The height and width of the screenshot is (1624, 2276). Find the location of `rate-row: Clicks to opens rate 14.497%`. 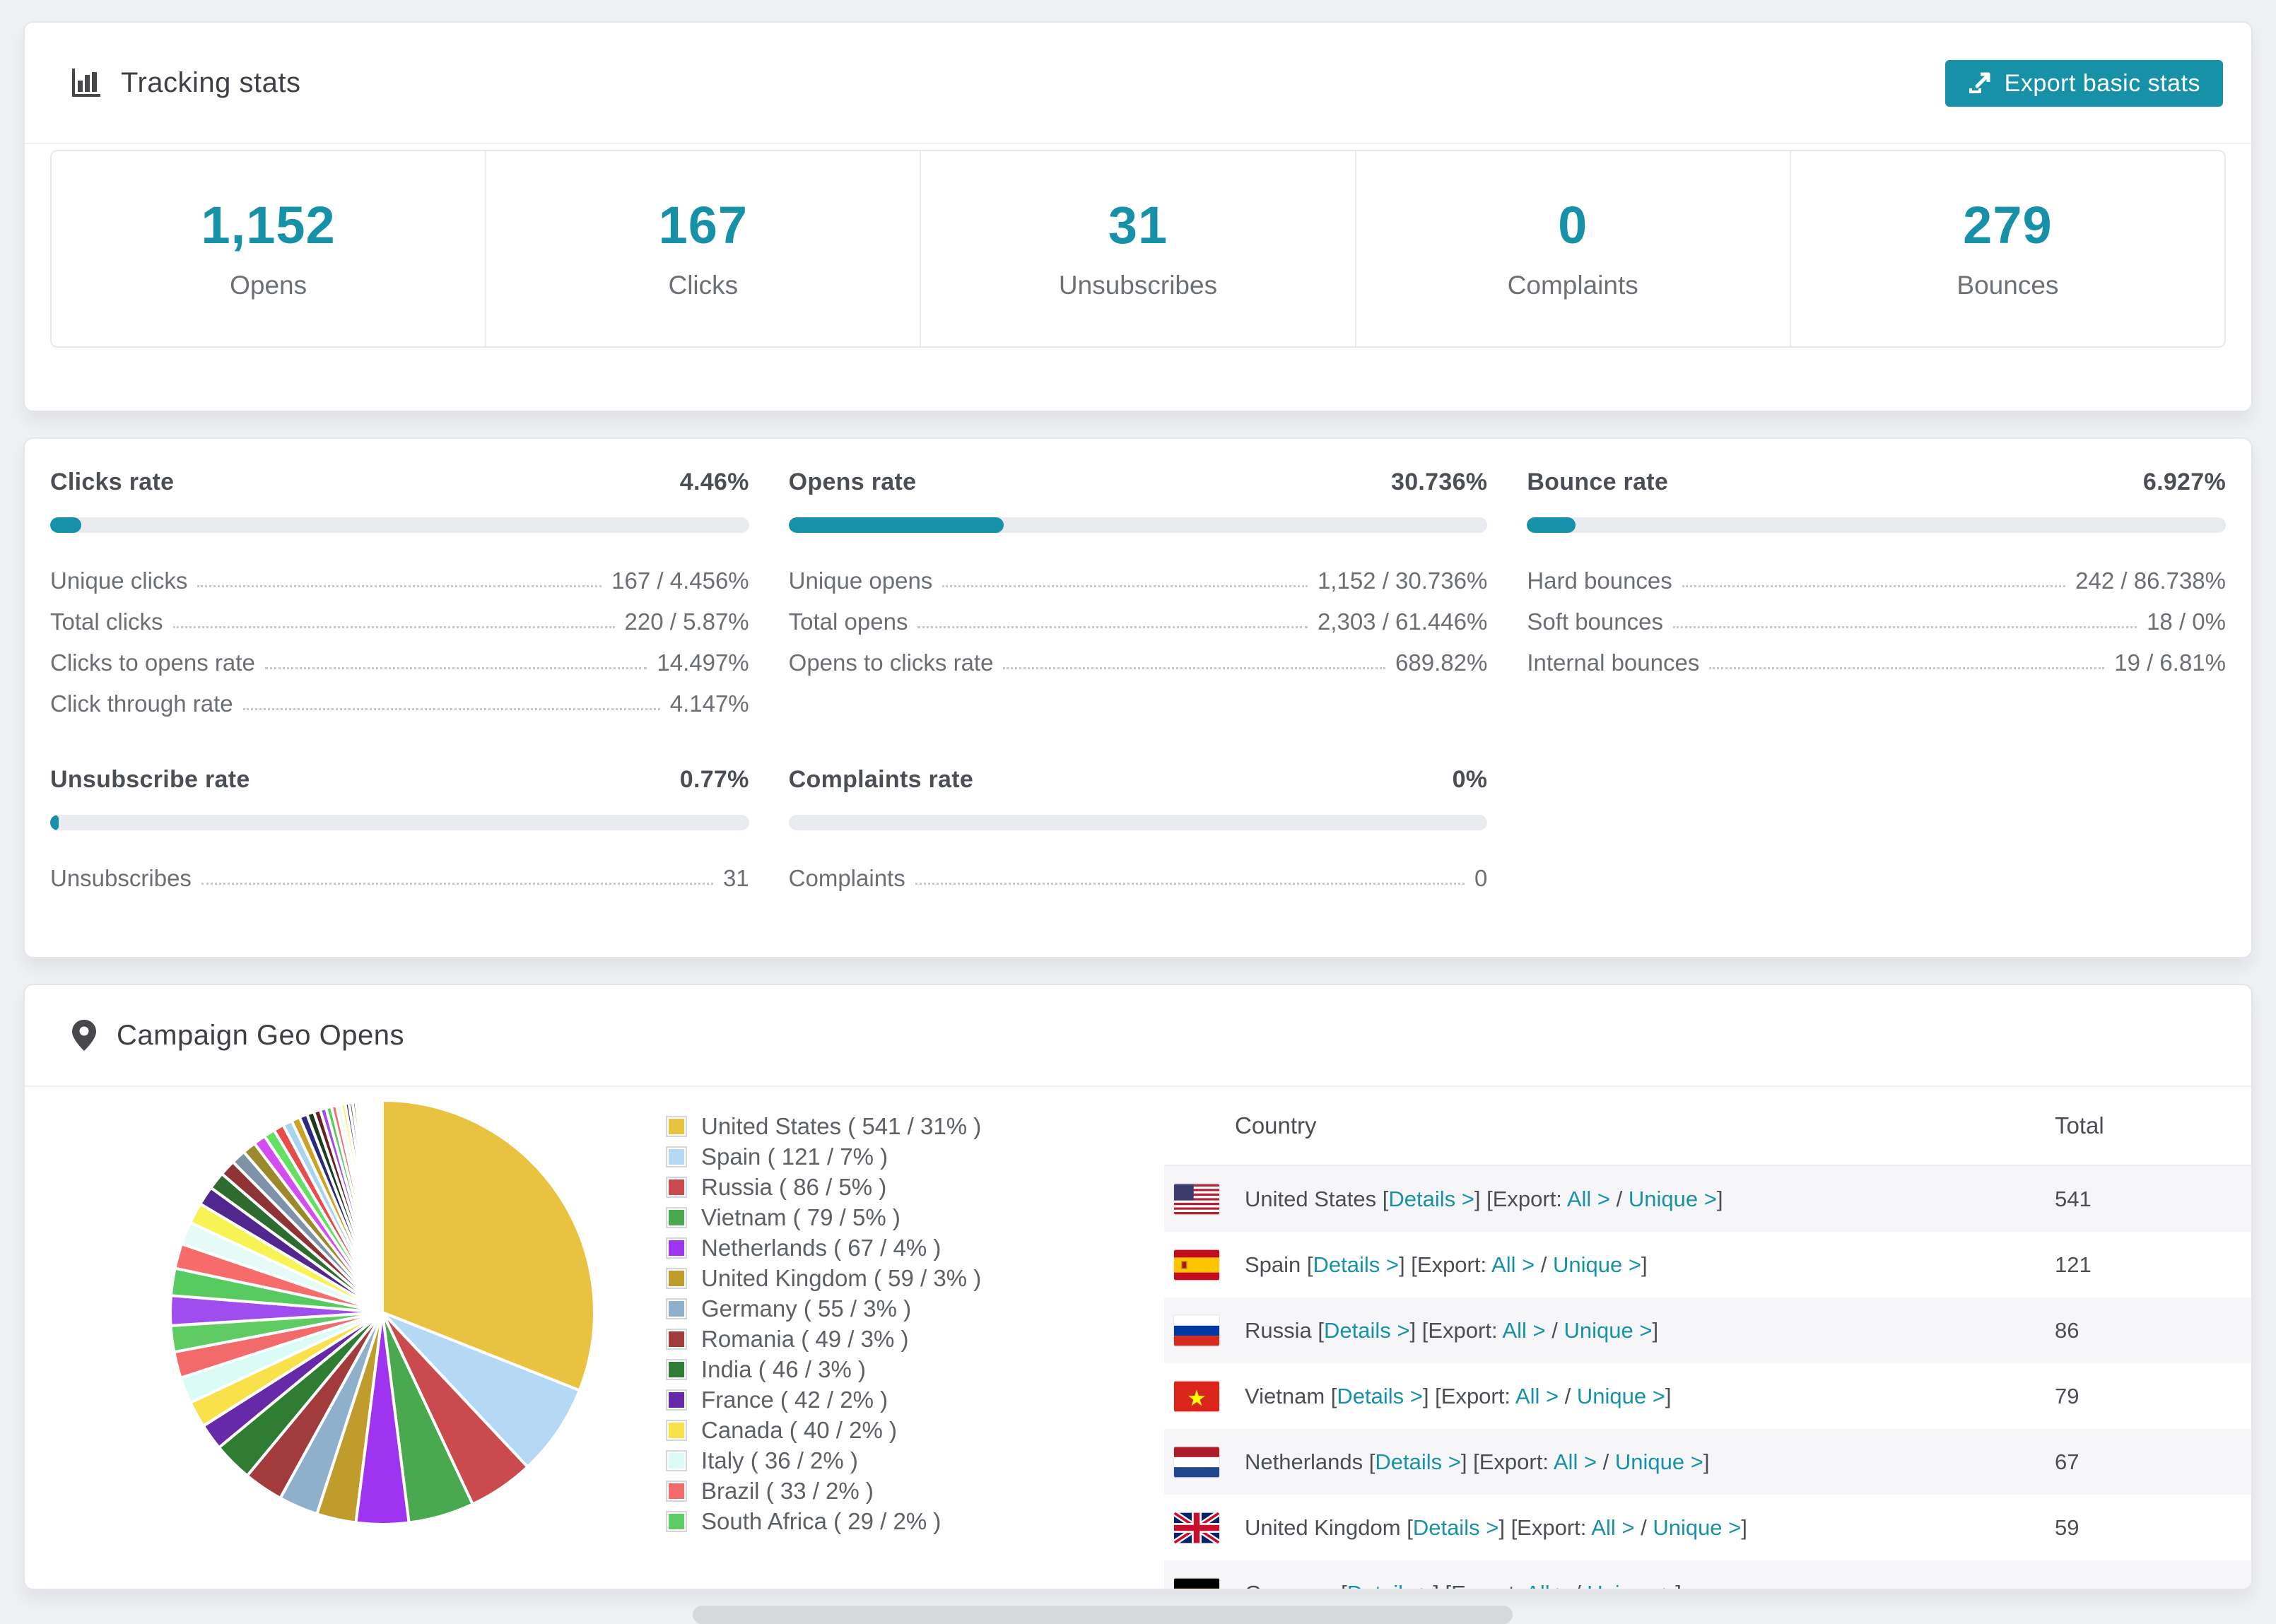

rate-row: Clicks to opens rate 14.497% is located at coordinates (399, 655).